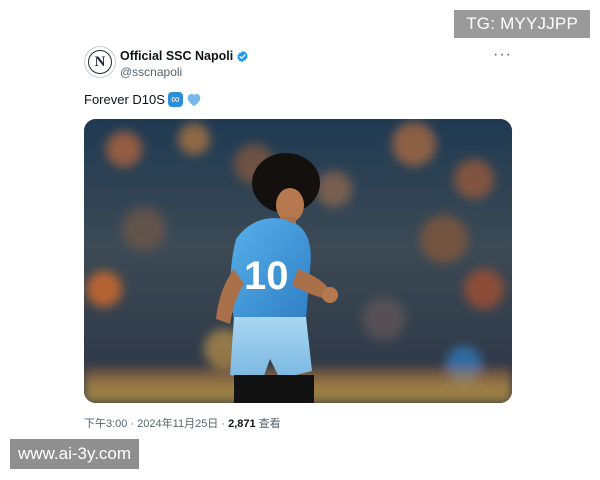 The image size is (600, 480). What do you see at coordinates (242, 56) in the screenshot?
I see `verified-badge-icon` at bounding box center [242, 56].